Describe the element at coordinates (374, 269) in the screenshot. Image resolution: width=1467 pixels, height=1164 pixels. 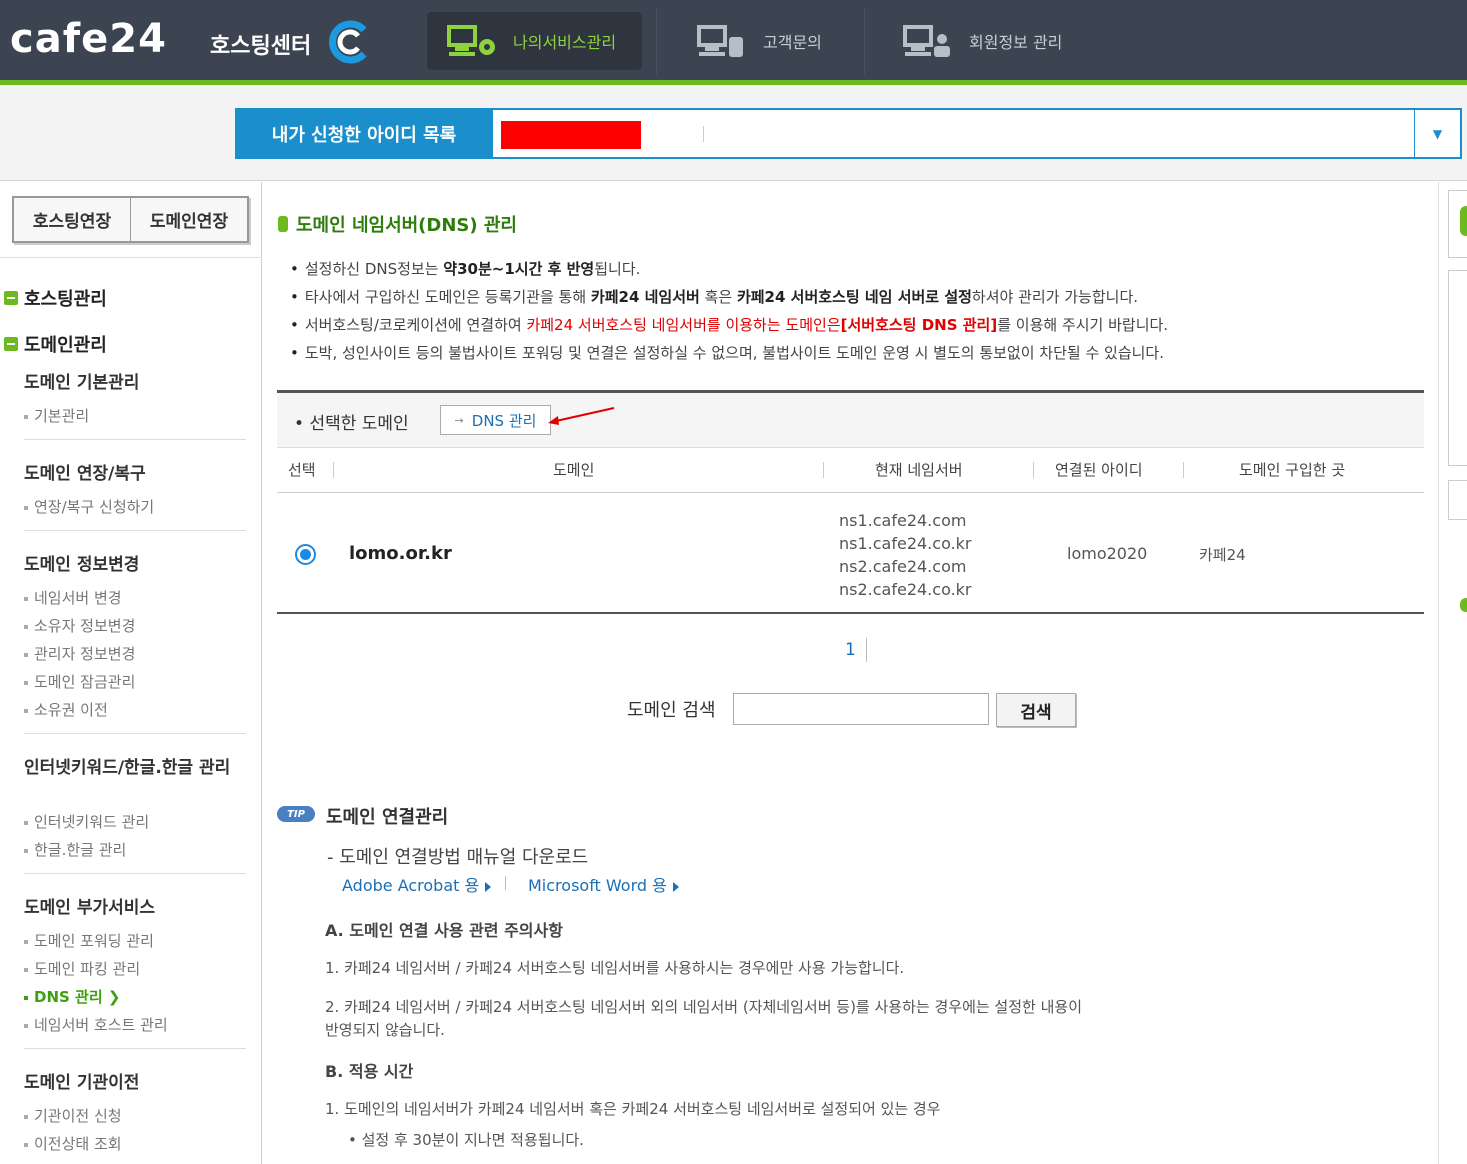
I see `notice-text: 설정하신 DNS정보는` at that location.